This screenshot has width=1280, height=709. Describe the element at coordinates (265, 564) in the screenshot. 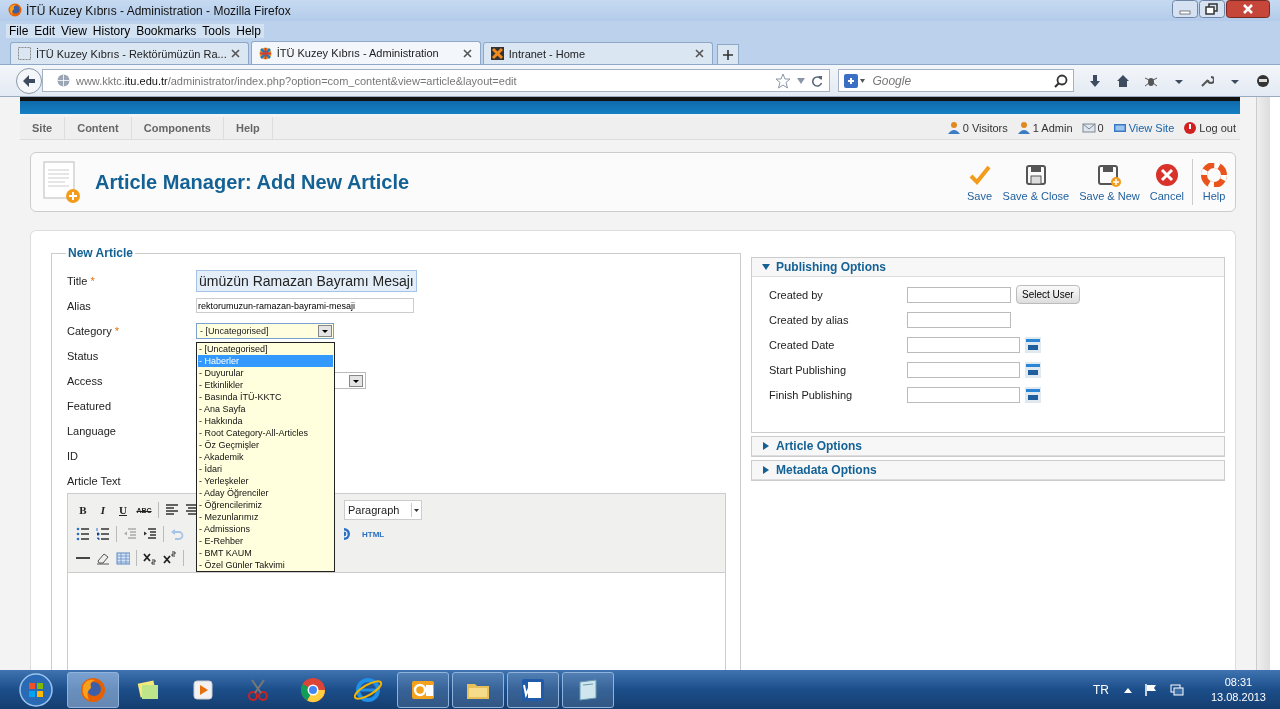

I see `dropdown-option: - Özel Günler Takvimi` at that location.